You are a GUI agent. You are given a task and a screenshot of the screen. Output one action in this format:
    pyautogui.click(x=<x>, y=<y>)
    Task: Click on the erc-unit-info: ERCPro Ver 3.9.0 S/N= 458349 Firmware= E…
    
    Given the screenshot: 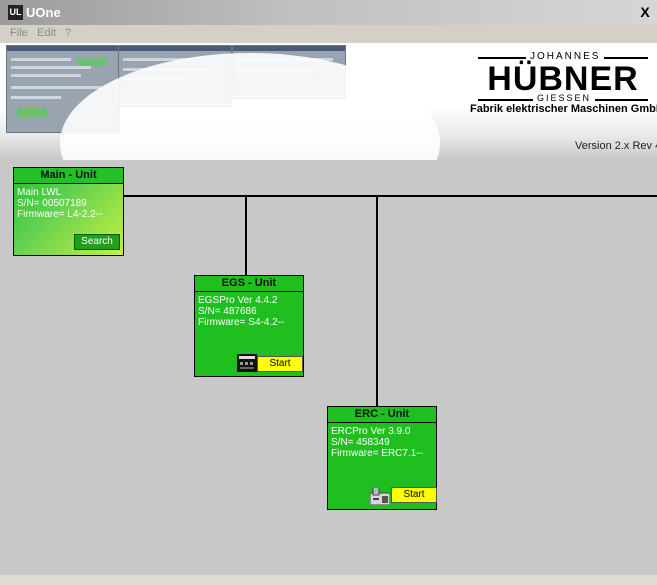 What is the action you would take?
    pyautogui.click(x=377, y=442)
    